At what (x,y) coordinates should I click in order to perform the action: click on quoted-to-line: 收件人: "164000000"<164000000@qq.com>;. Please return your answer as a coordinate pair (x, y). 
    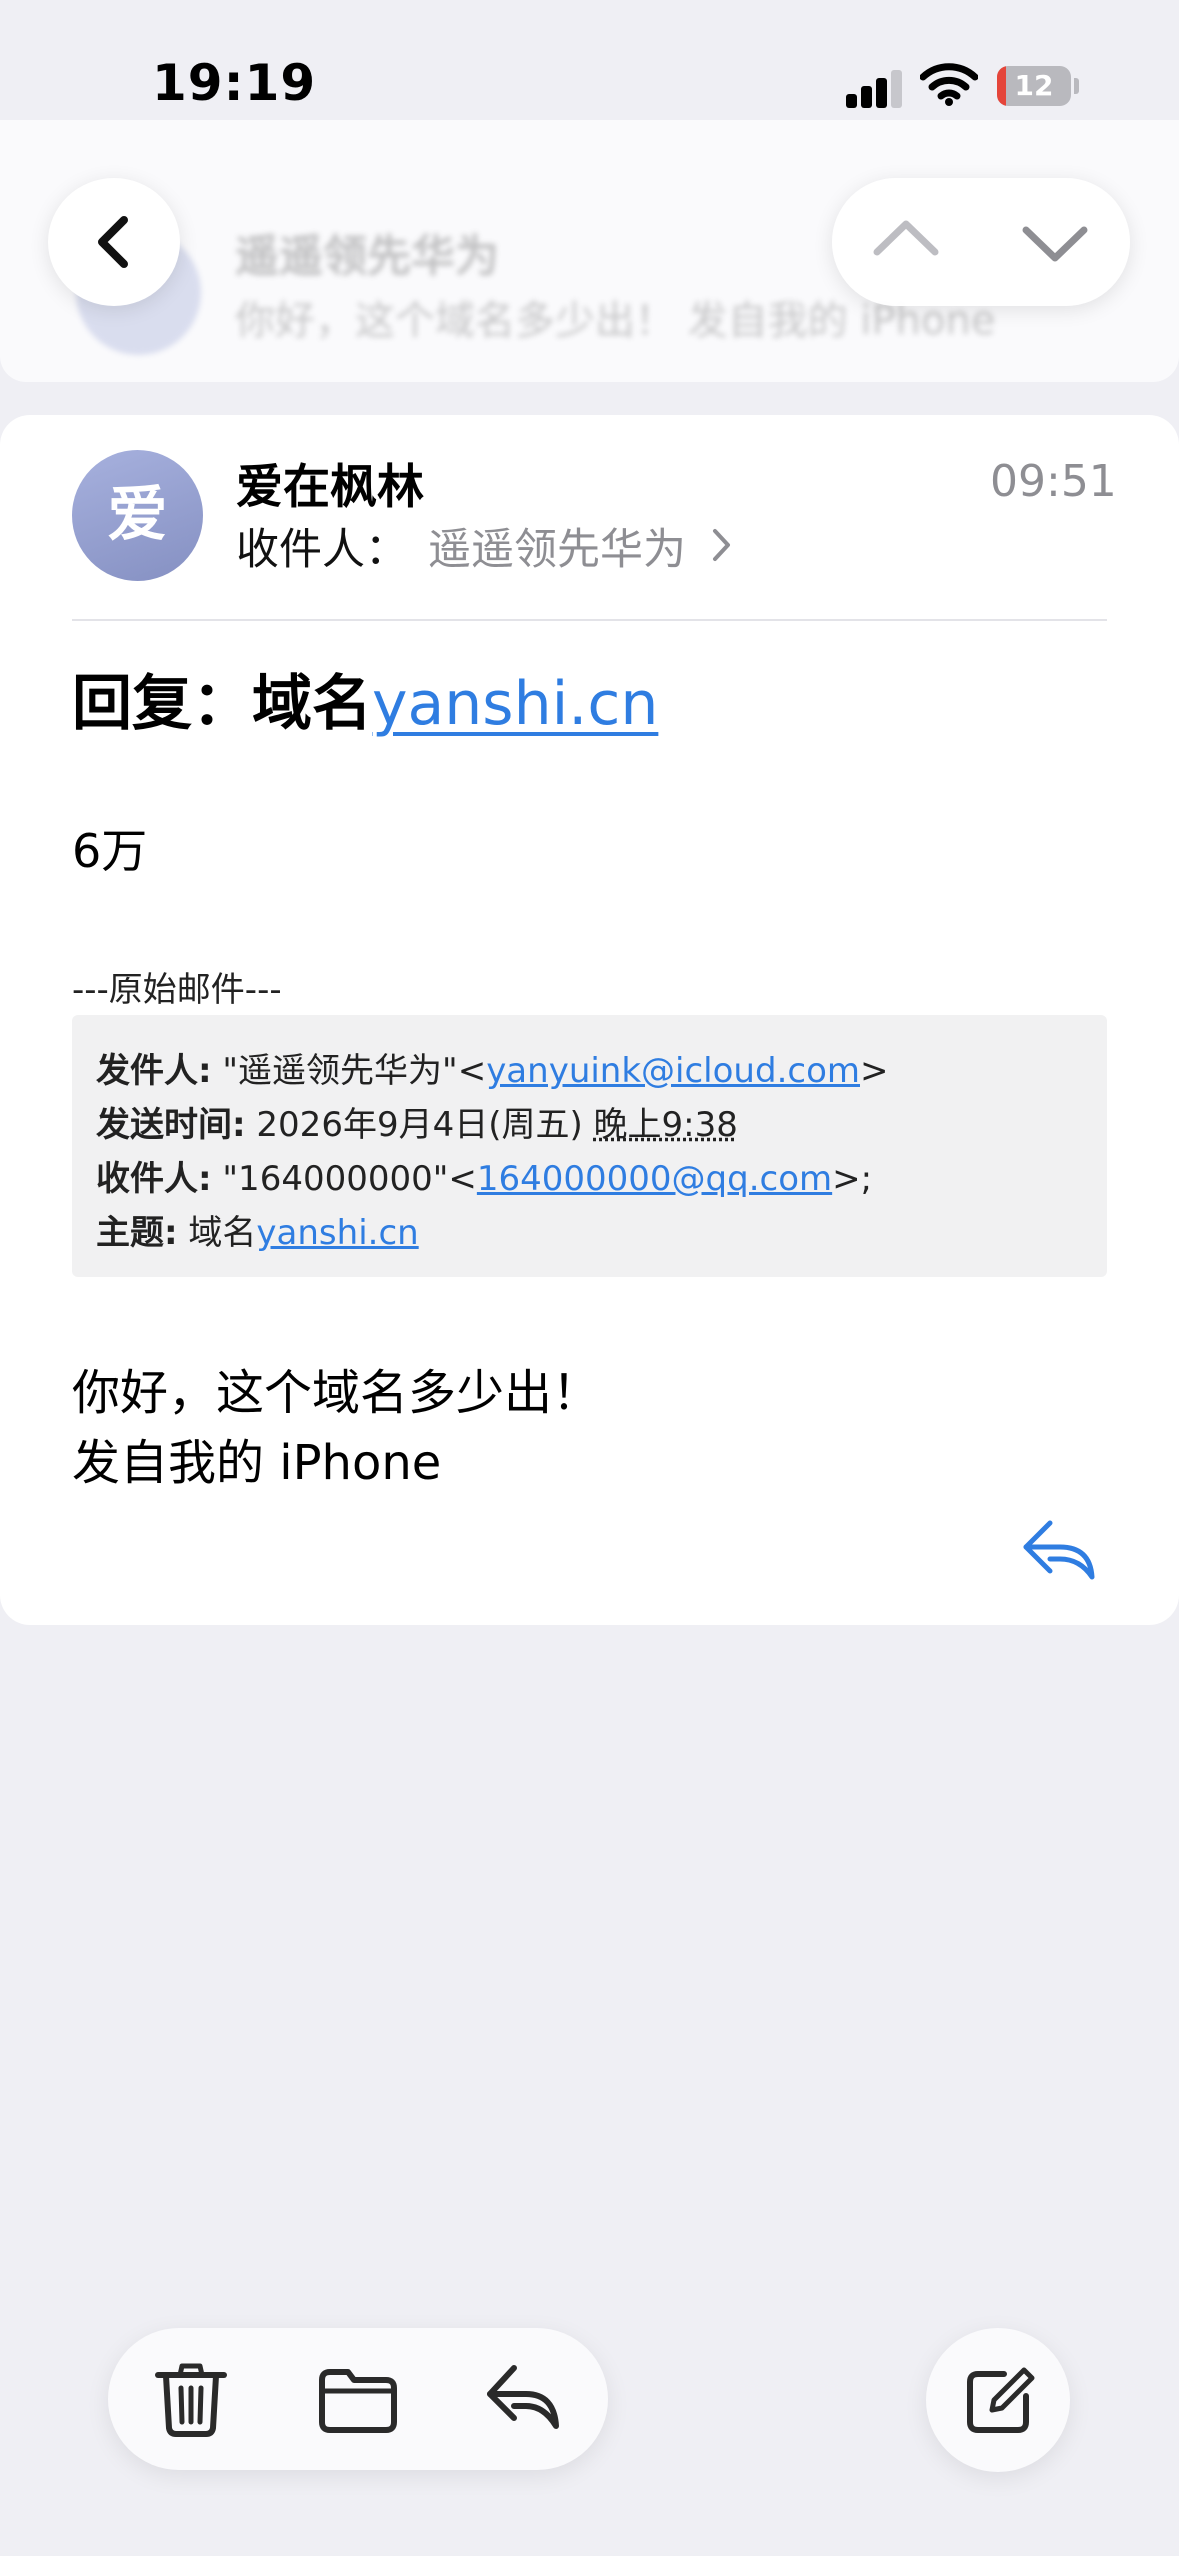
    Looking at the image, I should click on (484, 1179).